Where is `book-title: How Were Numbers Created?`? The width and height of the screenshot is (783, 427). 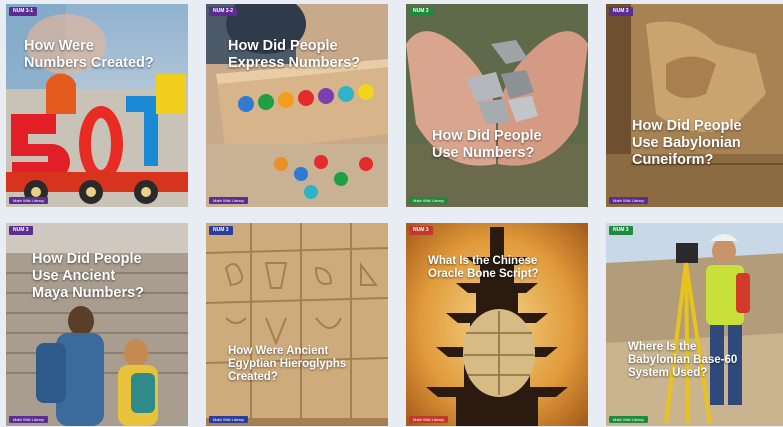
book-title: How Were Numbers Created? is located at coordinates (89, 54).